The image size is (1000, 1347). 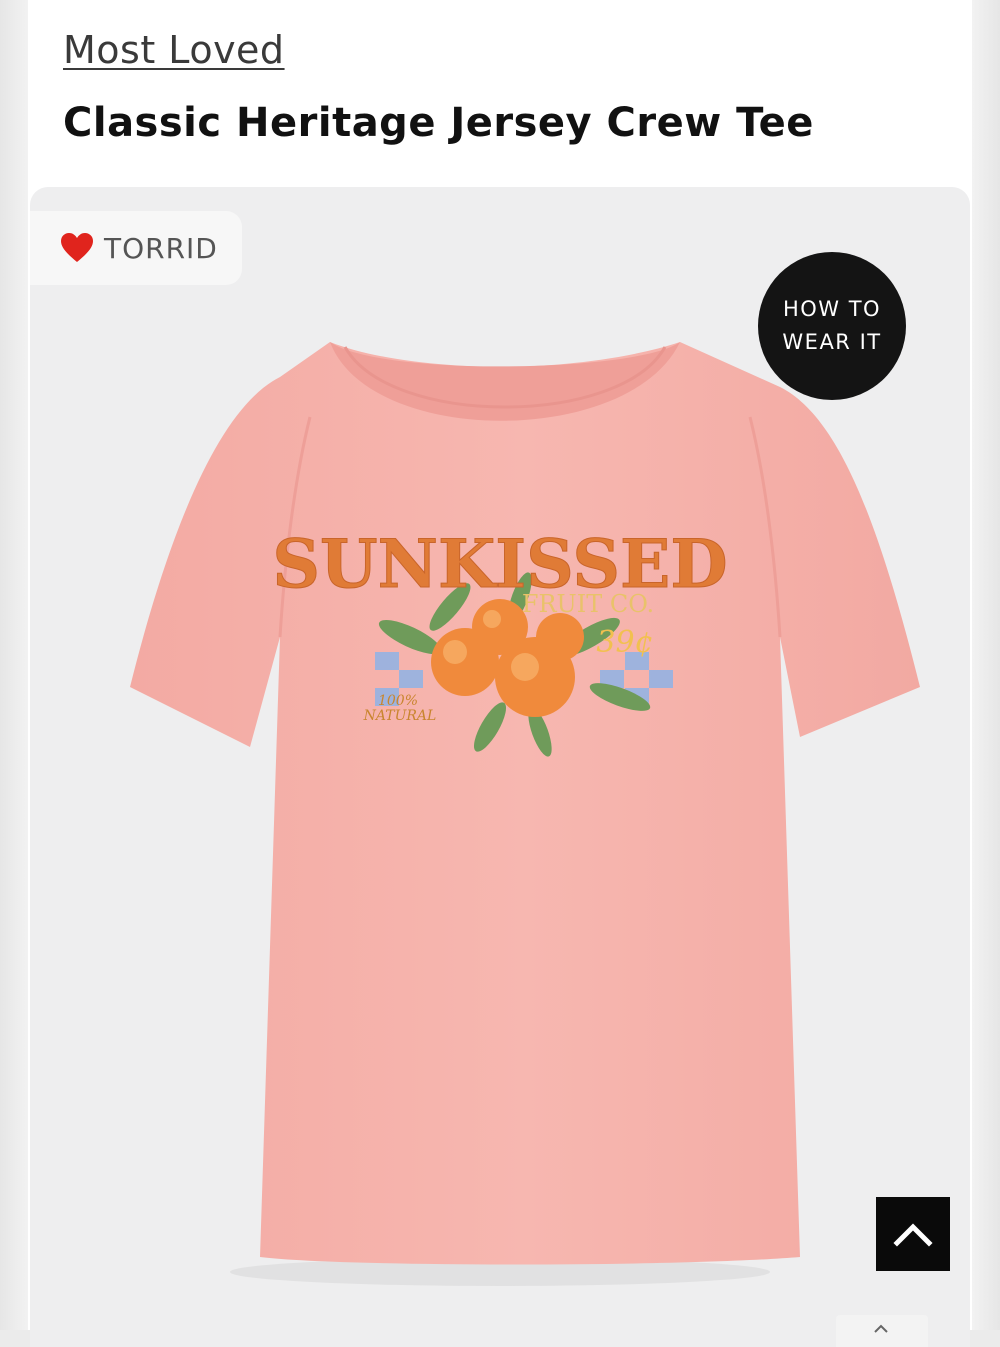 What do you see at coordinates (398, 701) in the screenshot?
I see `graphic-badge-line1: 100%` at bounding box center [398, 701].